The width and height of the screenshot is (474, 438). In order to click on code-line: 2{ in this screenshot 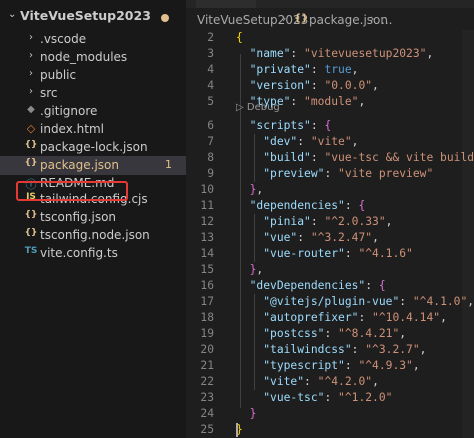, I will do `click(330, 38)`.